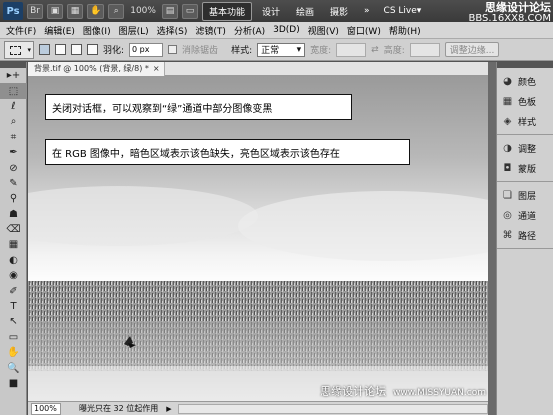 The image size is (553, 415). I want to click on lasso-tool-icon: ℓ, so click(13, 106).